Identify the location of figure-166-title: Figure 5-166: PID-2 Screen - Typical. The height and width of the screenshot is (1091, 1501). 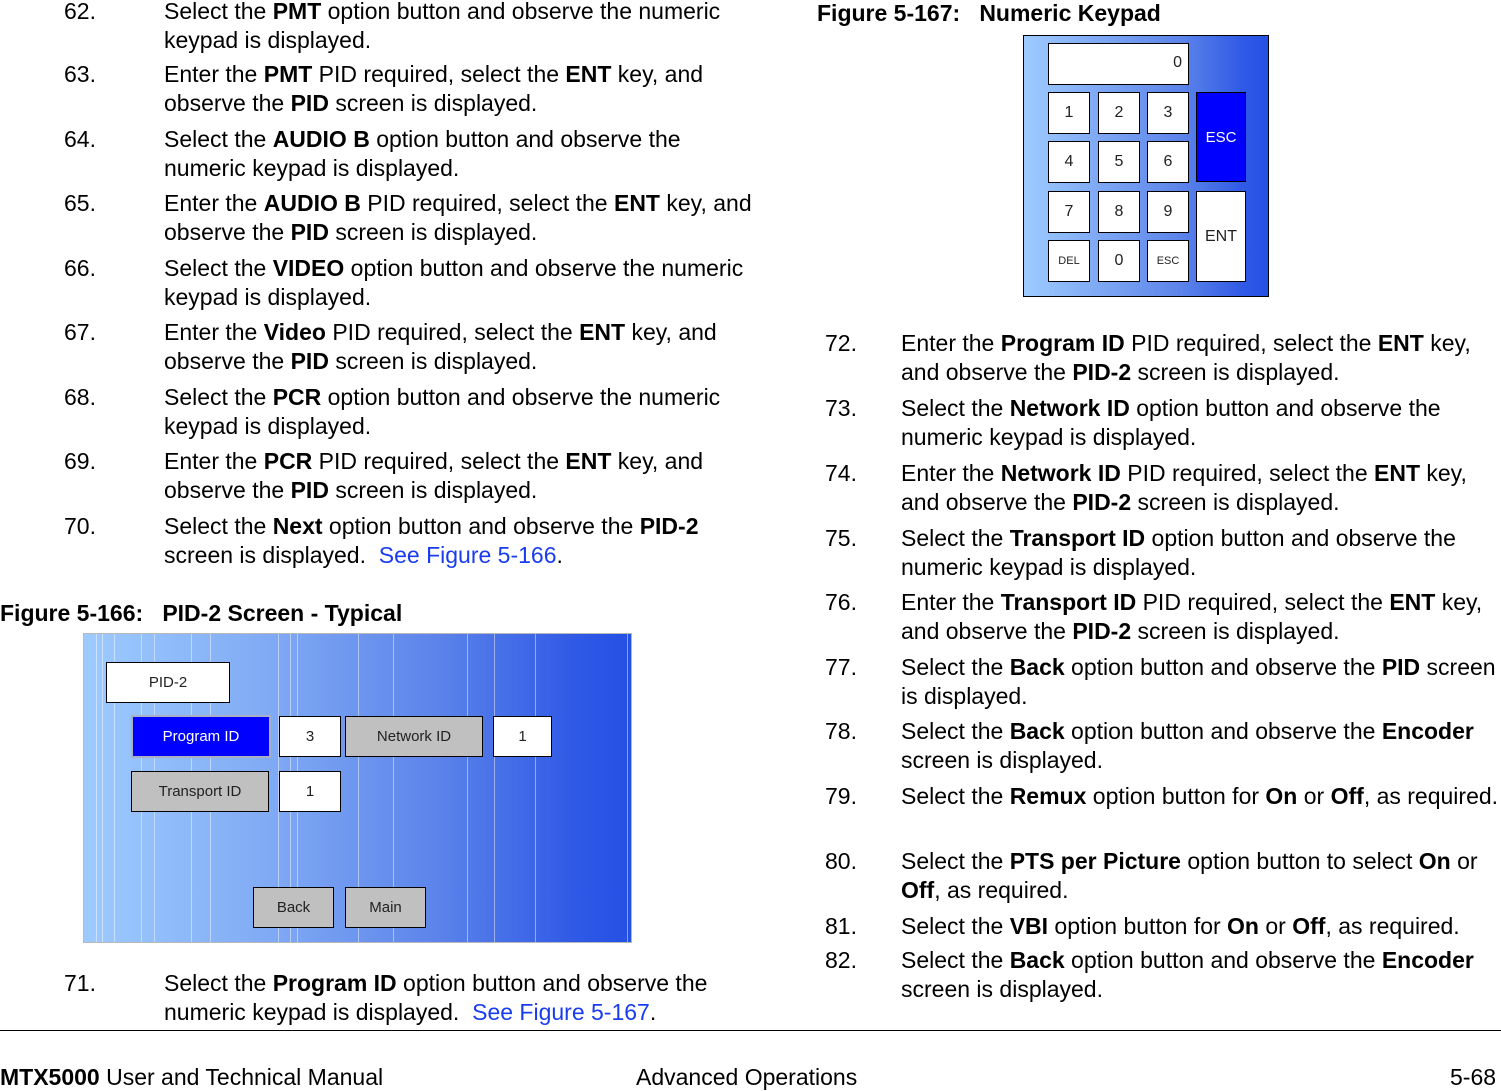
(201, 613).